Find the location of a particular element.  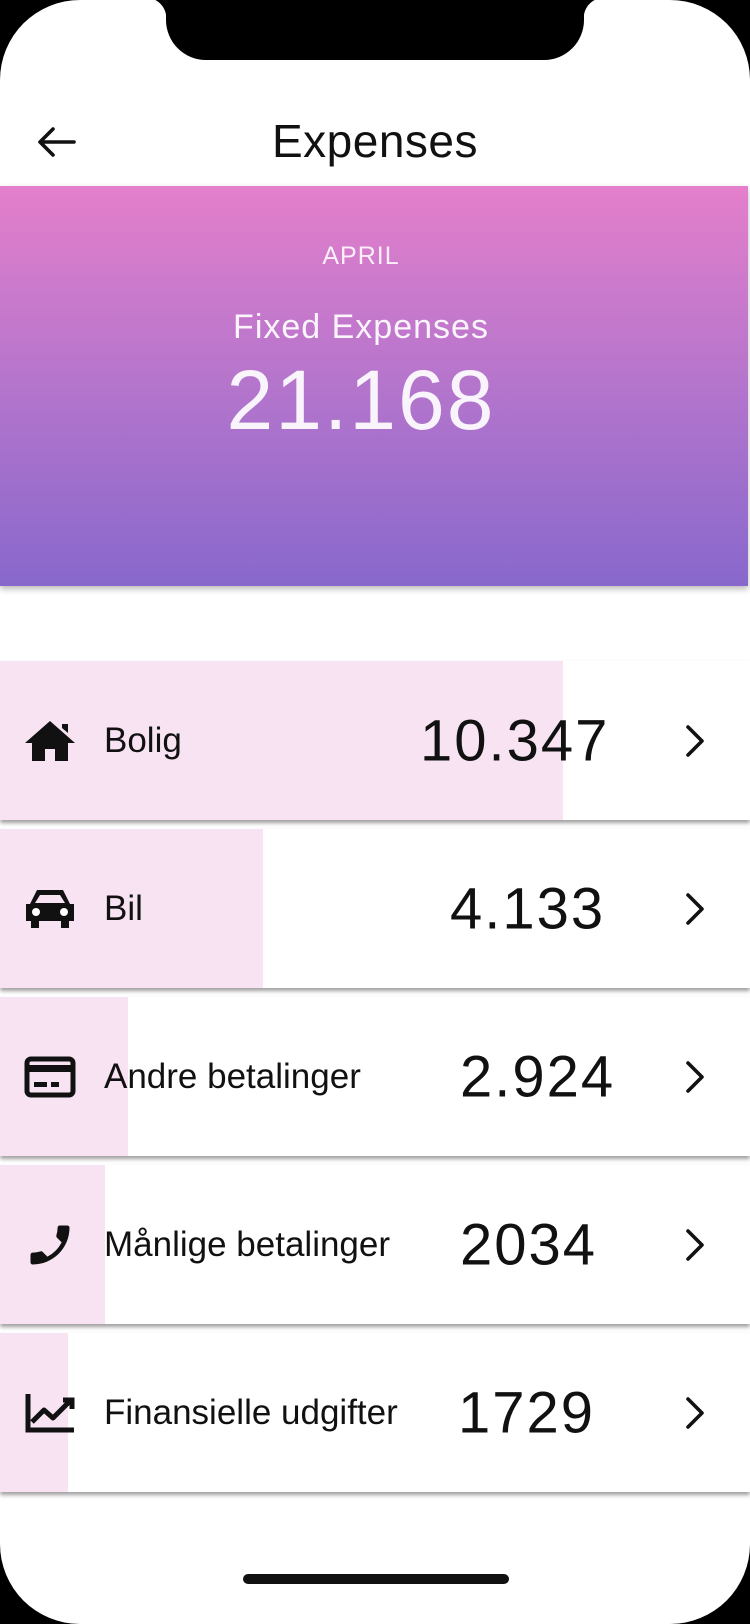

summary-label: Fixed Expenses is located at coordinates (361, 327).